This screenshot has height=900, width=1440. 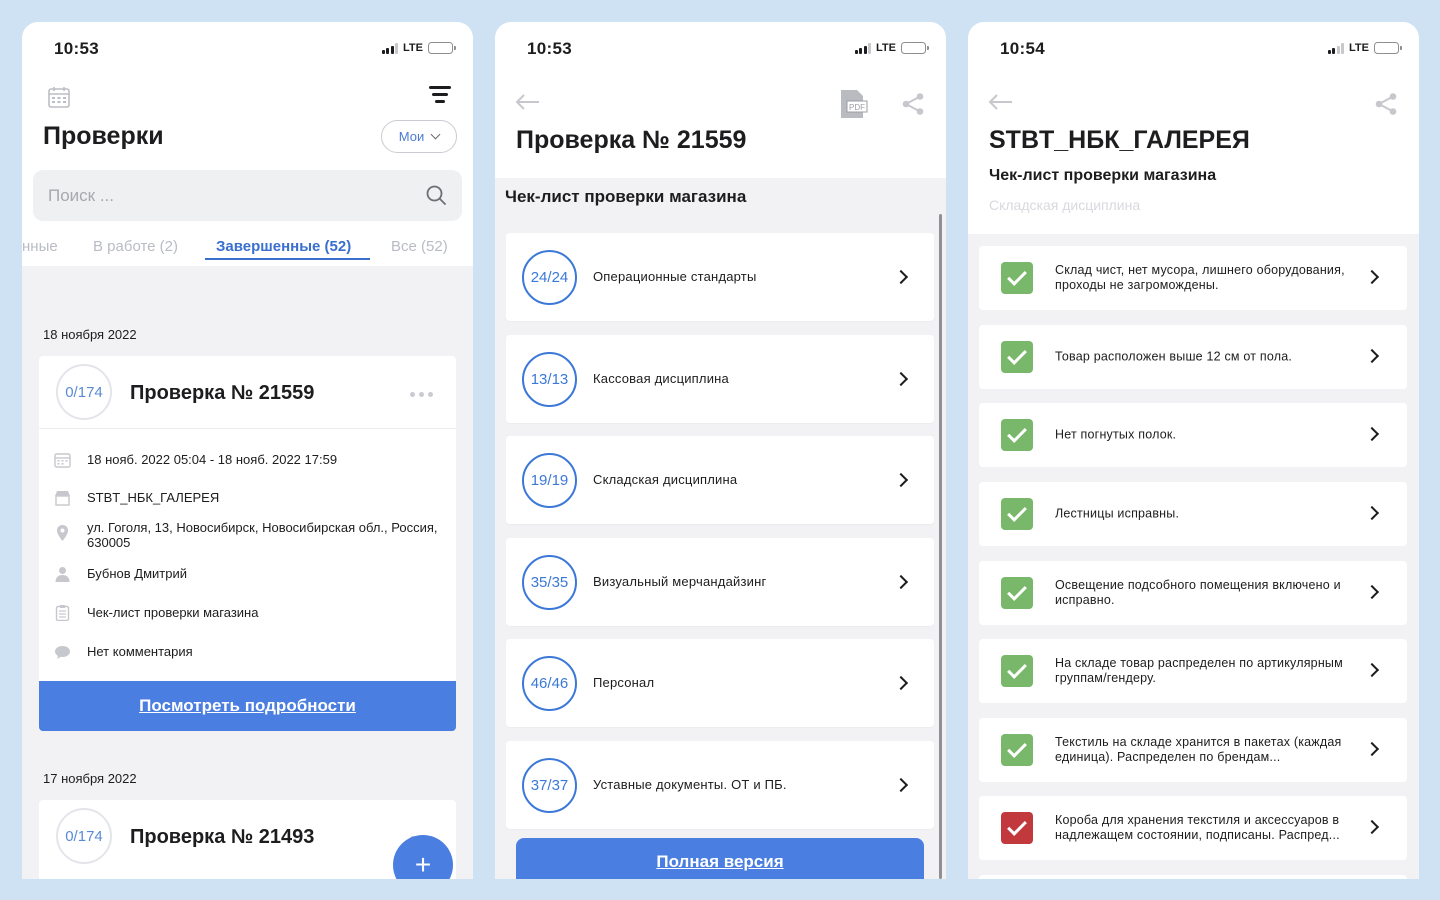 What do you see at coordinates (247, 613) in the screenshot?
I see `checklist-row: Чек-лист проверки магазина` at bounding box center [247, 613].